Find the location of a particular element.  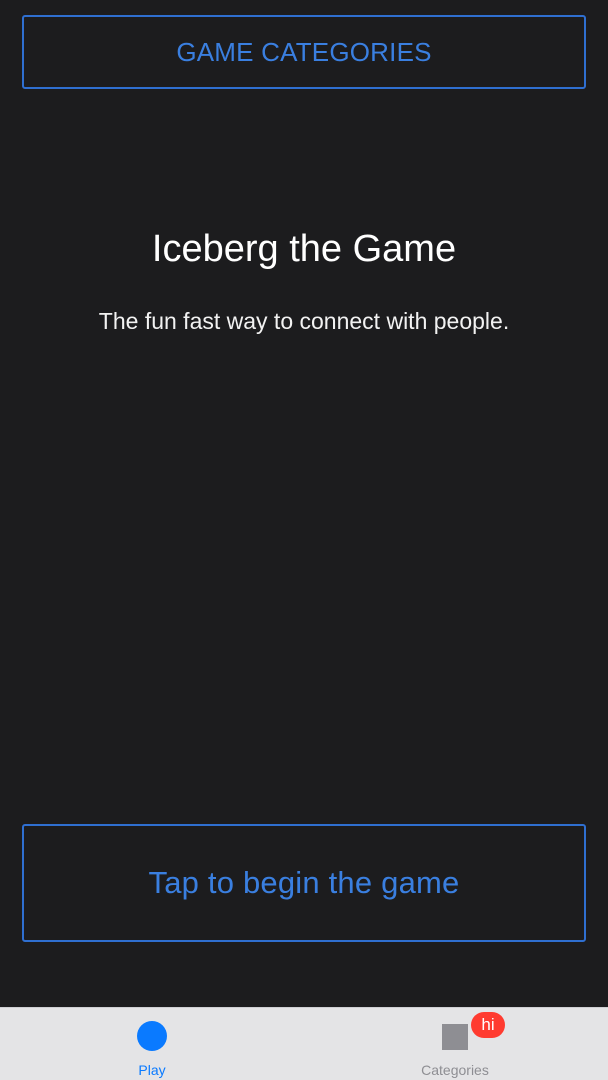

tab-play: Play is located at coordinates (152, 1044).